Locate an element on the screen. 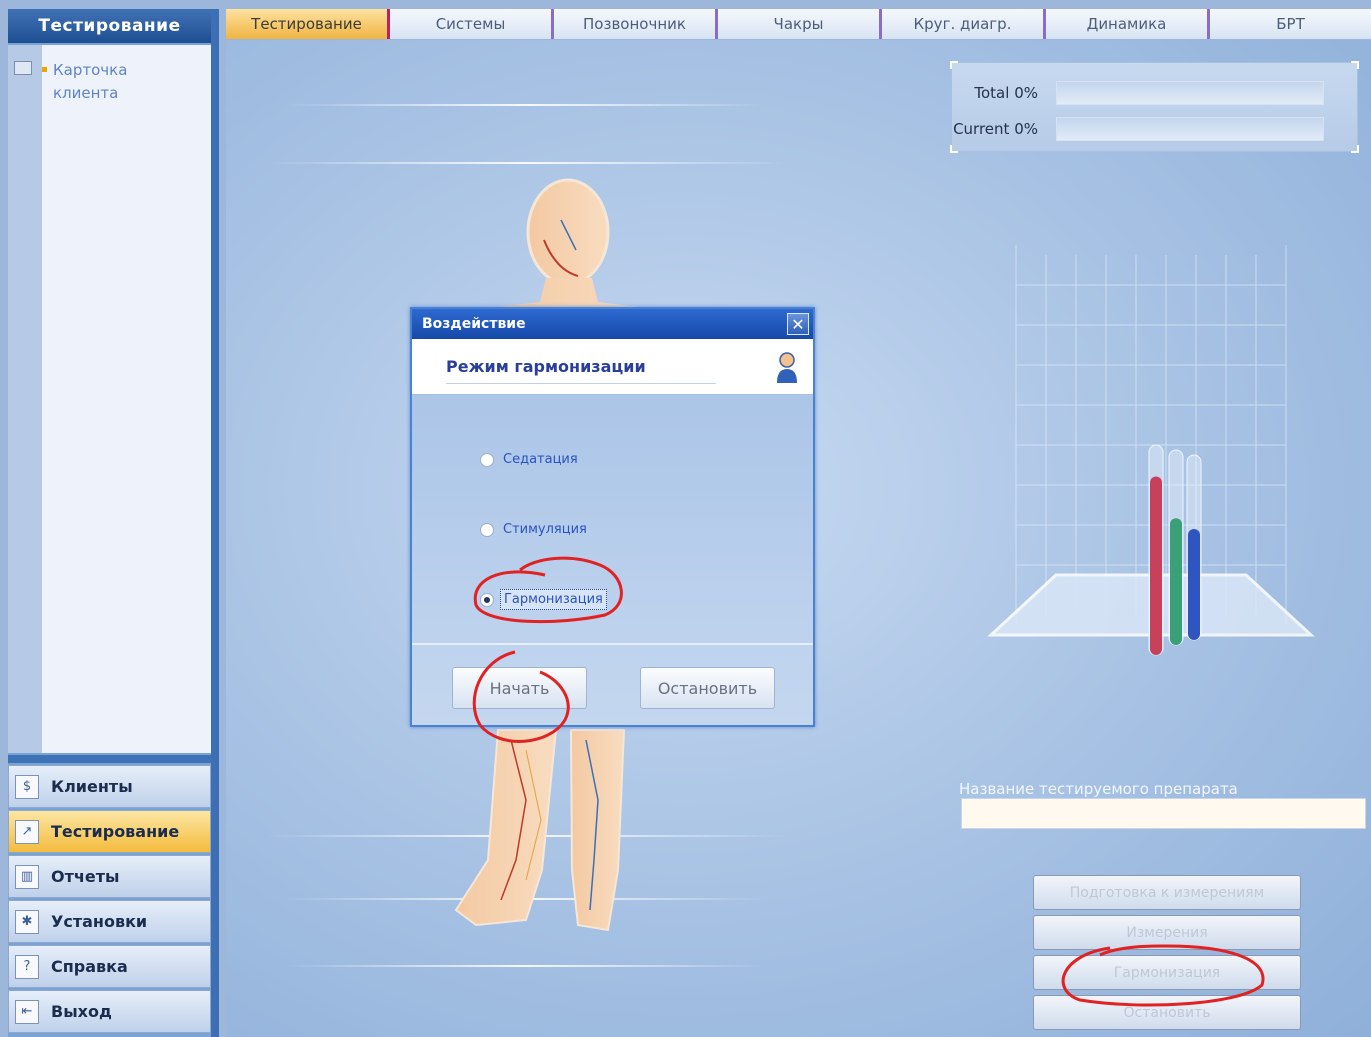  reports-icon: ▥ is located at coordinates (27, 876).